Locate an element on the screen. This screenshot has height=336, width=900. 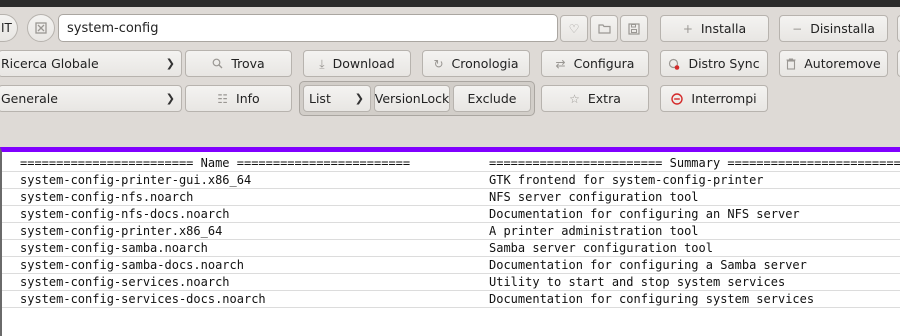
package-summary: A printer administration tool is located at coordinates (594, 231).